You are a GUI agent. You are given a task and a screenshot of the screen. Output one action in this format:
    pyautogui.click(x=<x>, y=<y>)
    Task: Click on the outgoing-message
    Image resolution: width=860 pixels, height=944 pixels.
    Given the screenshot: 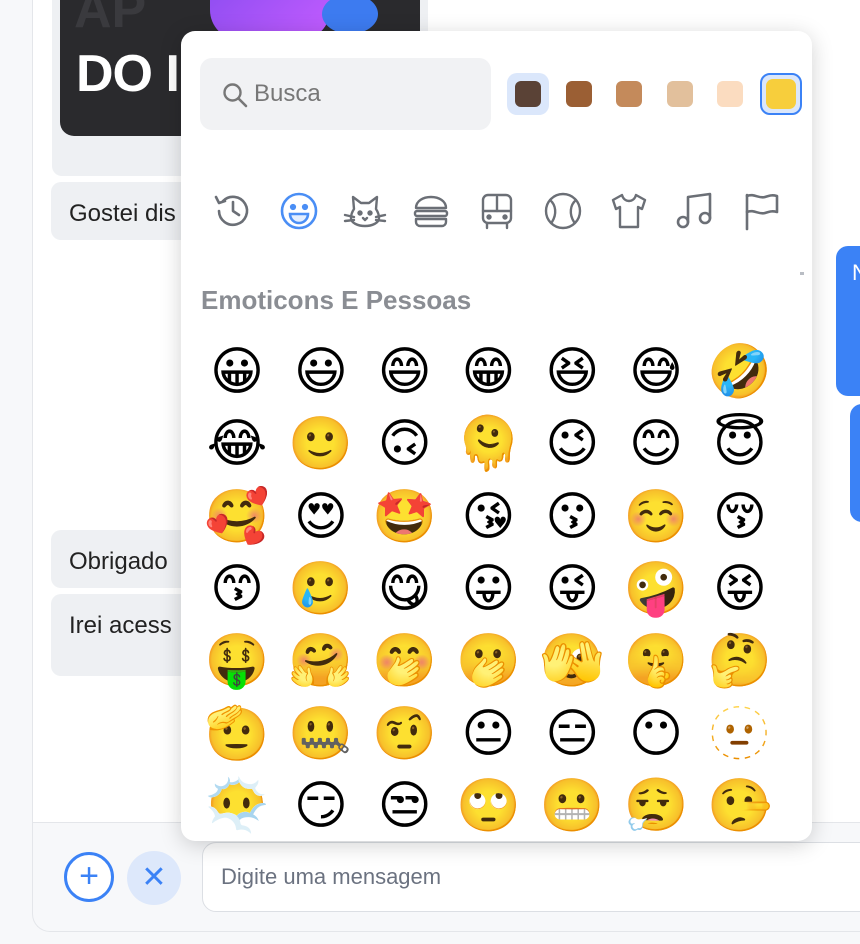 What is the action you would take?
    pyautogui.click(x=855, y=463)
    